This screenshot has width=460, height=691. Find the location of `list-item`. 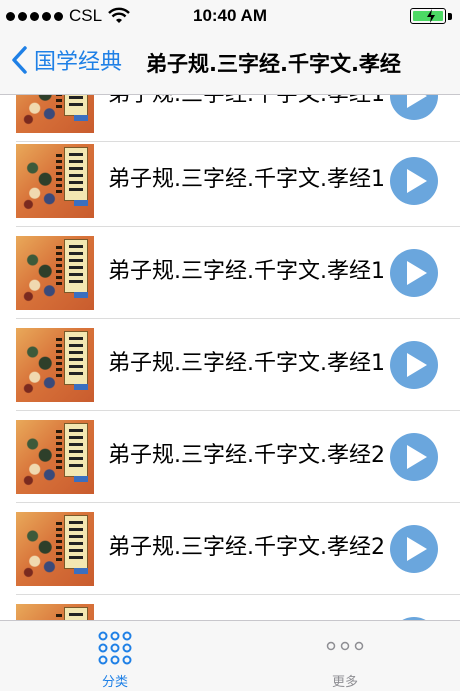

list-item is located at coordinates (230, 607).